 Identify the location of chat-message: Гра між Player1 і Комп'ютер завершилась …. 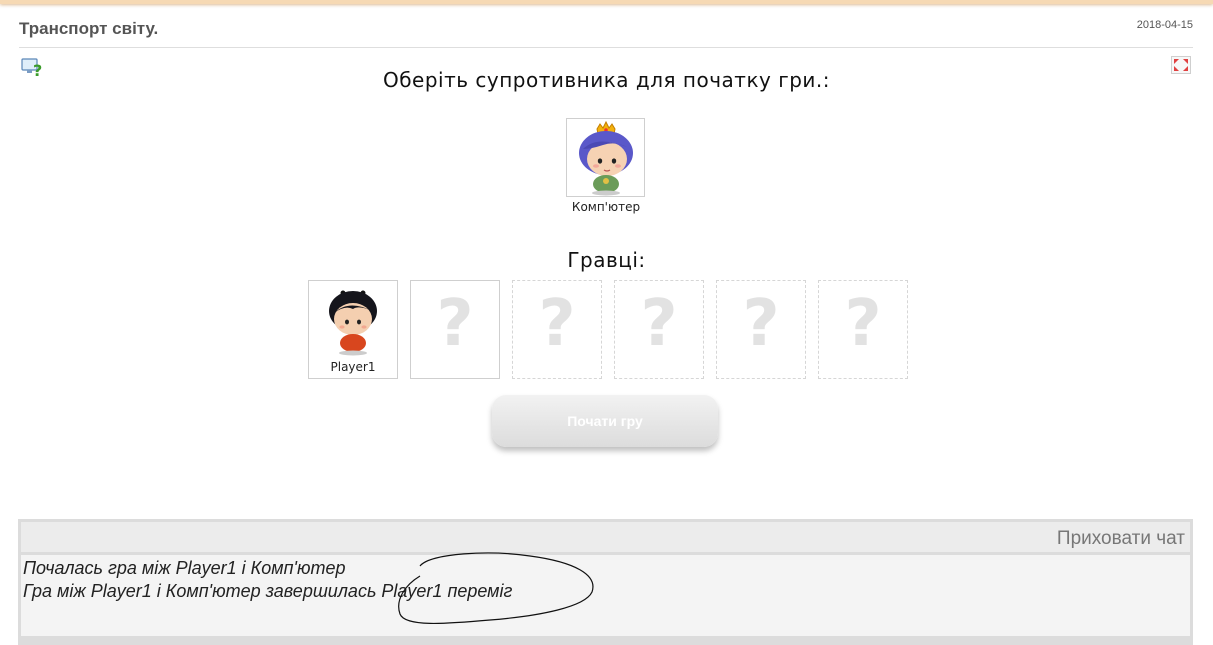
(268, 591).